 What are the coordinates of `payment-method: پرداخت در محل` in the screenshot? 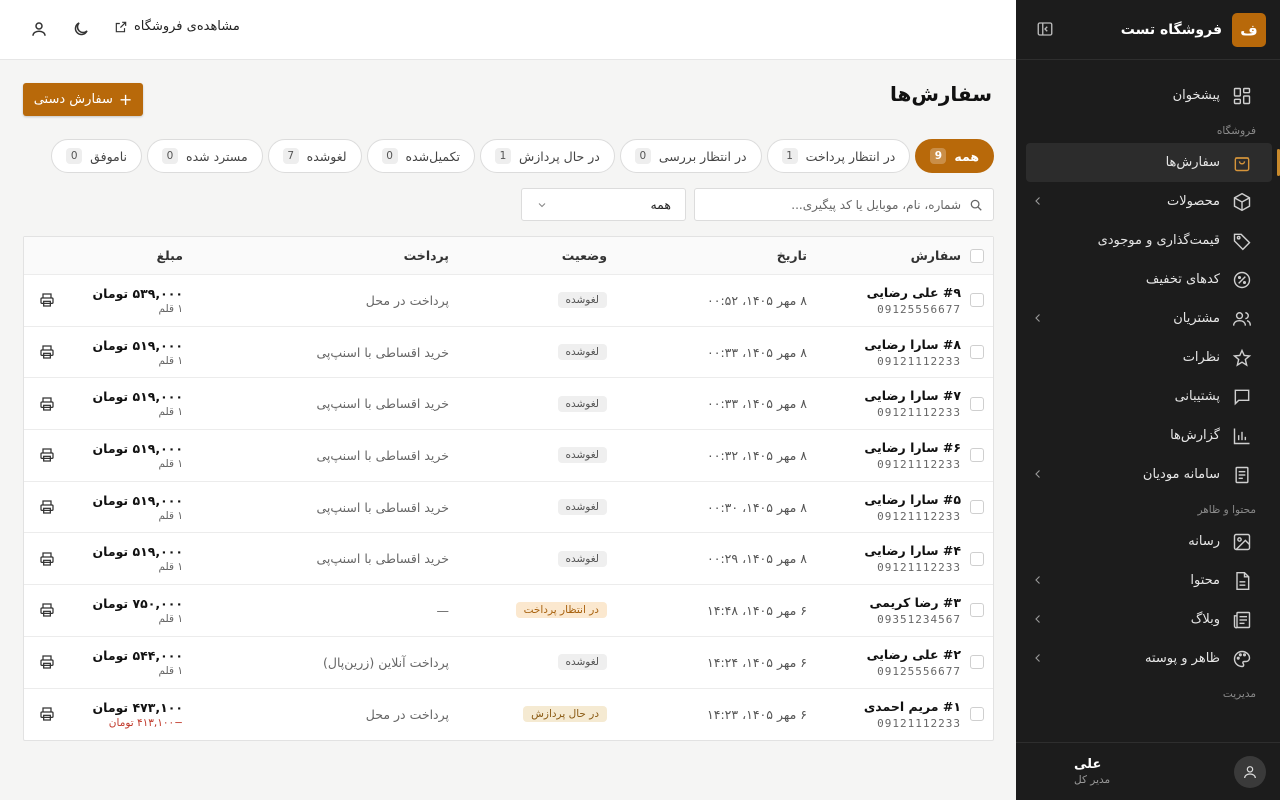 It's located at (407, 714).